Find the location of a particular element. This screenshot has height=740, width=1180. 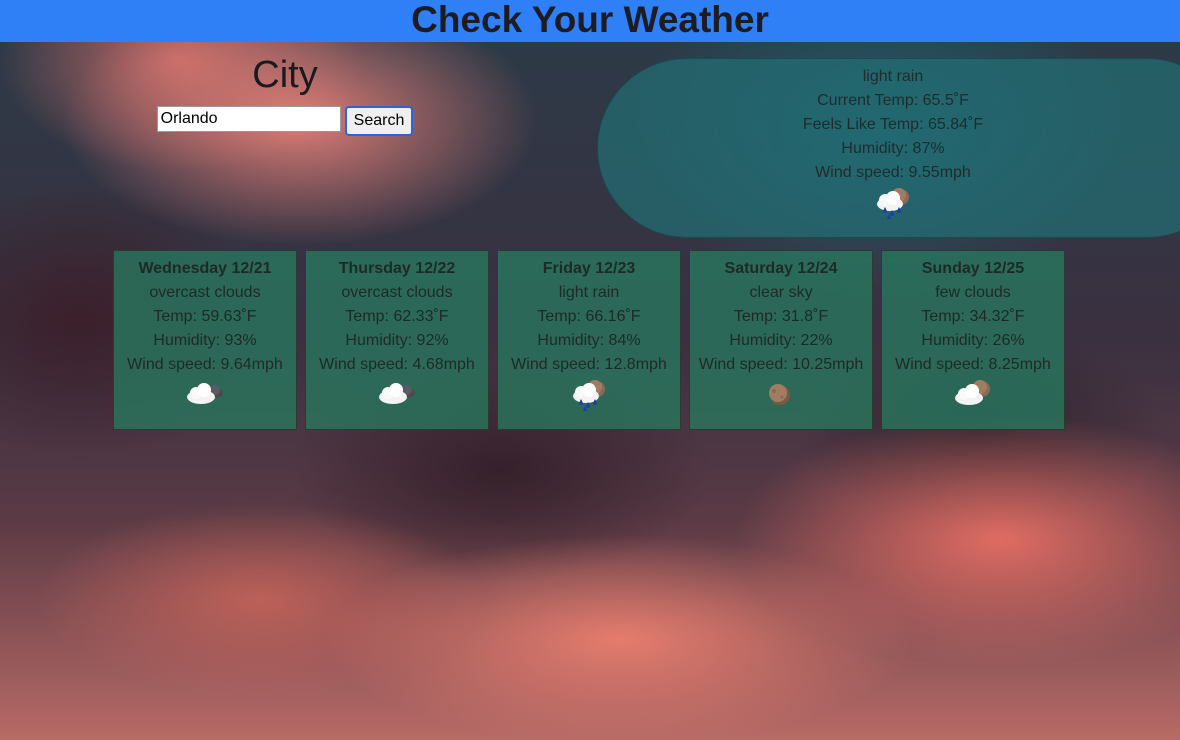

search-row: Search is located at coordinates (285, 121).